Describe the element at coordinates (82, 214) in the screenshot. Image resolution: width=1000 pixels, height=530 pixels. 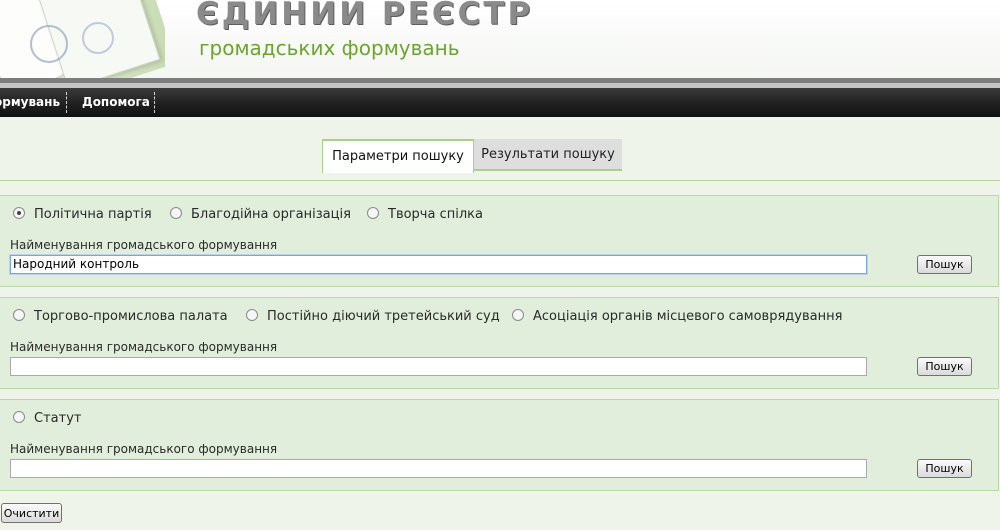
I see `radio-political-party: Політична партія` at that location.